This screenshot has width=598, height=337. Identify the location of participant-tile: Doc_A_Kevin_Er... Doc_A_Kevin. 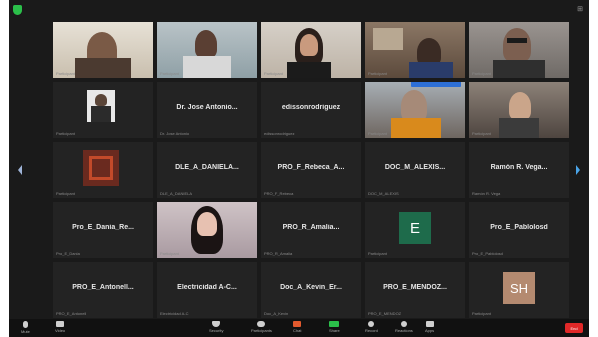
(311, 290).